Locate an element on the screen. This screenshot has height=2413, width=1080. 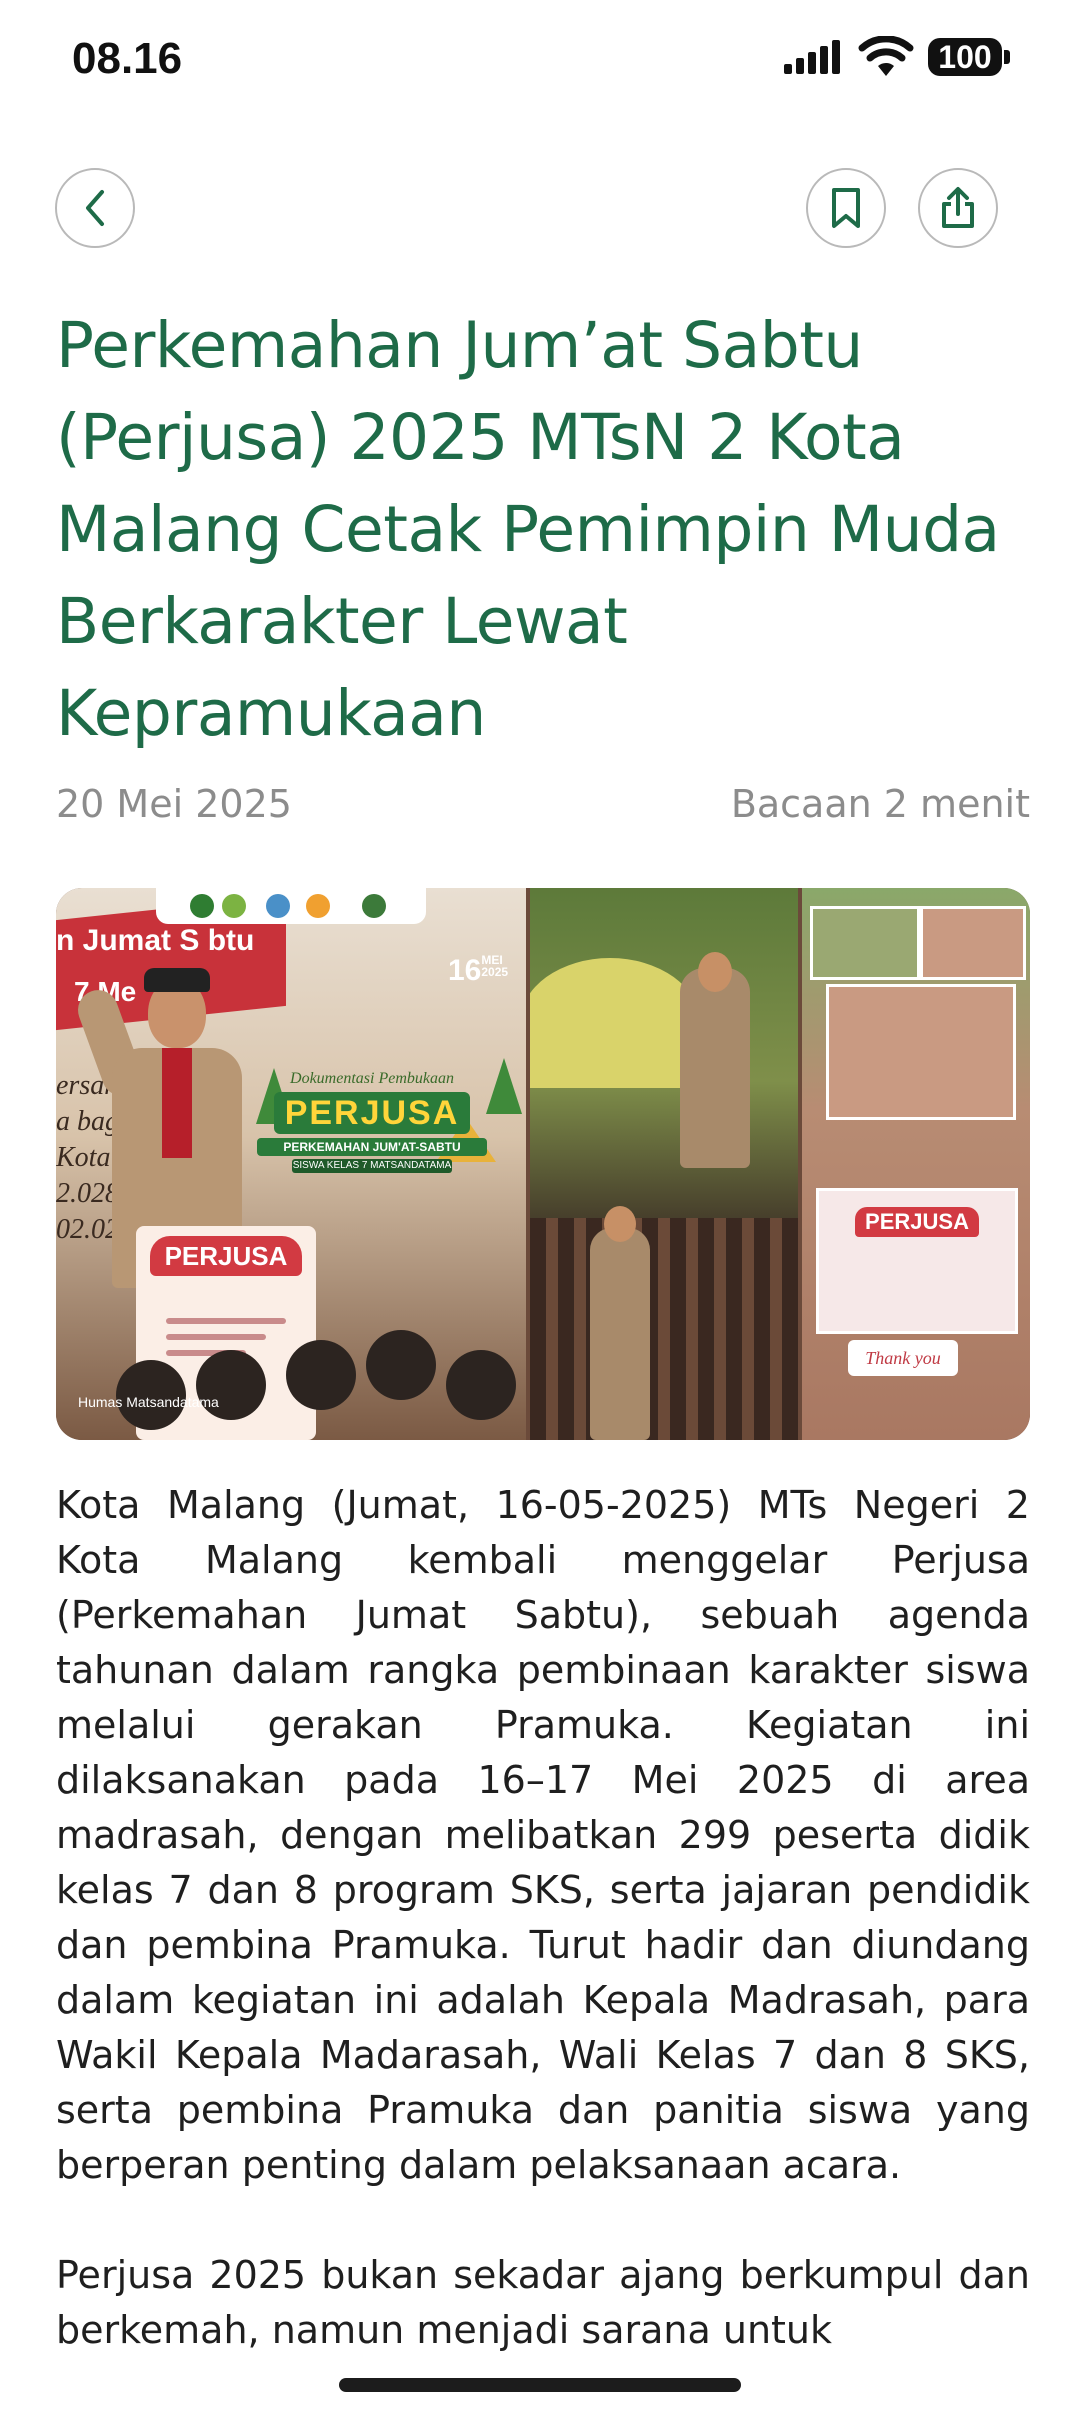
event-script-text: Dokumentasi Pembukaan is located at coordinates (372, 1078).